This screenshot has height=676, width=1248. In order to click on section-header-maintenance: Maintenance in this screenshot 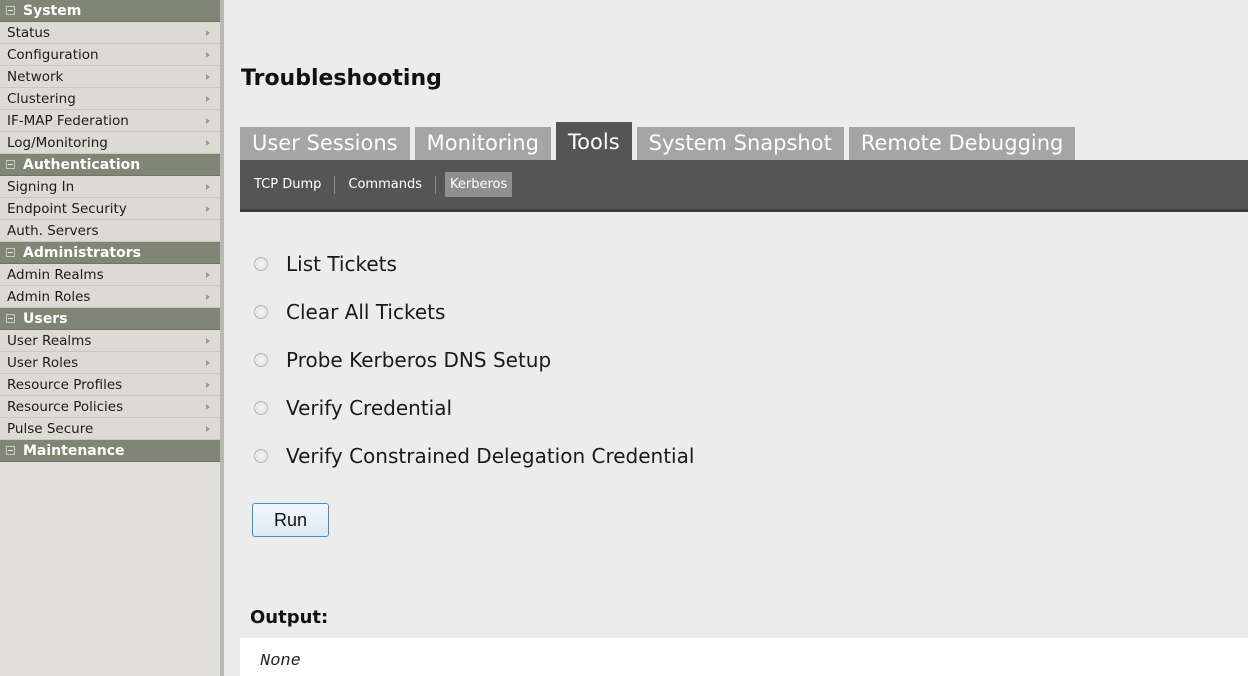, I will do `click(110, 451)`.